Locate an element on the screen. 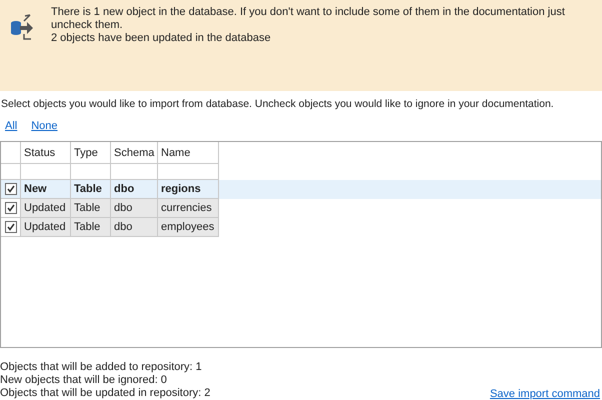 The image size is (602, 400). summary-text: Objects that will be updated in repository: 2 is located at coordinates (105, 393).